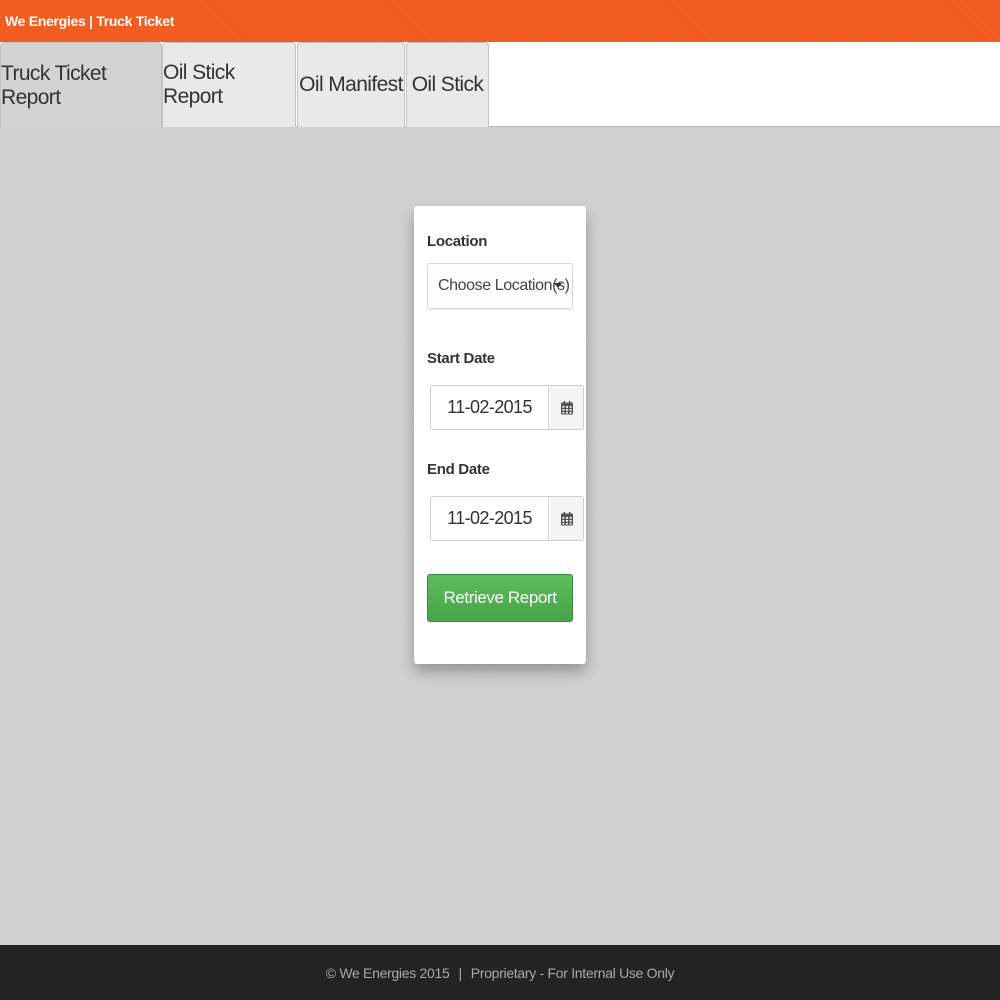 This screenshot has width=1000, height=1000. What do you see at coordinates (461, 358) in the screenshot?
I see `start-date-label: Start Date` at bounding box center [461, 358].